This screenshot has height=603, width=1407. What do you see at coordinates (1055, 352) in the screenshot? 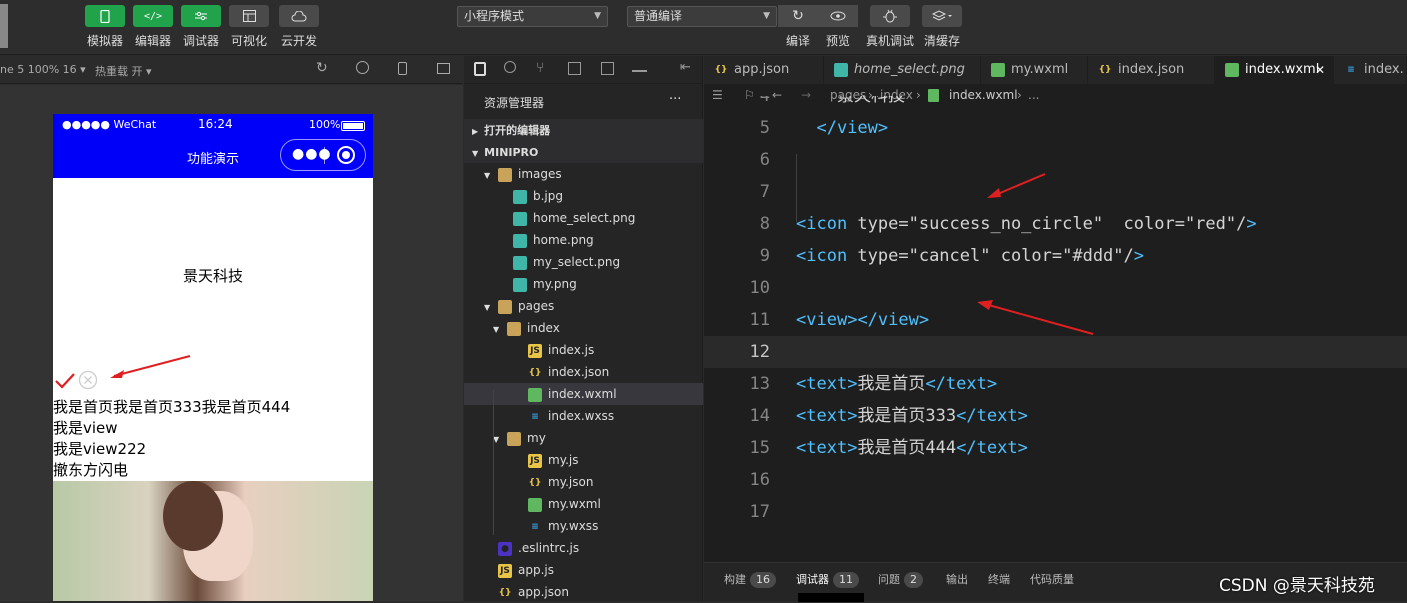
I see `code-line: 12` at bounding box center [1055, 352].